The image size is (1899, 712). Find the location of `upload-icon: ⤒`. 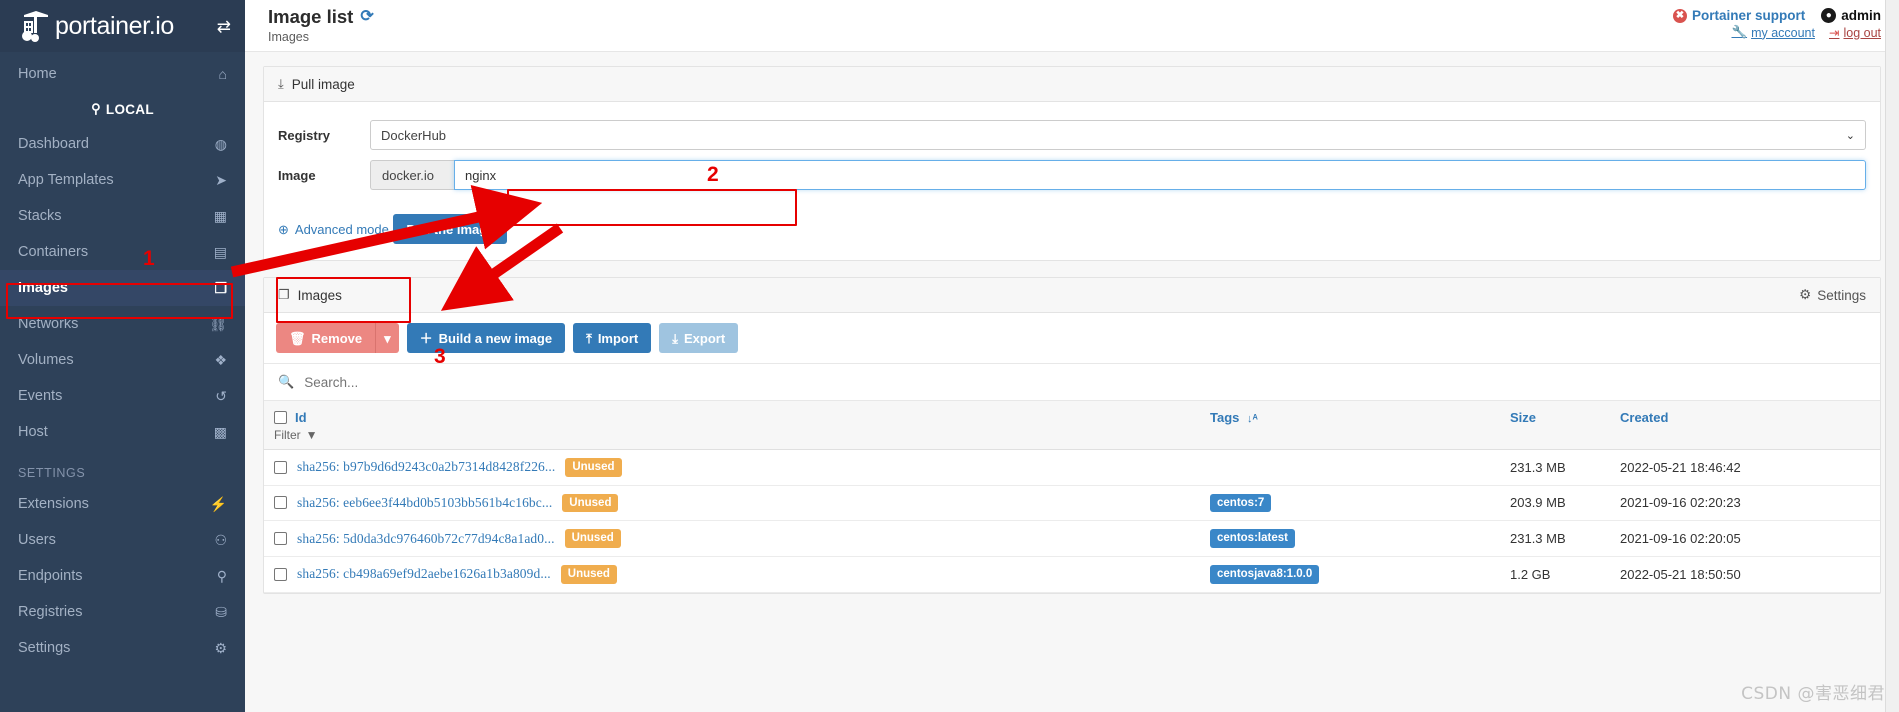

upload-icon: ⤒ is located at coordinates (589, 338).